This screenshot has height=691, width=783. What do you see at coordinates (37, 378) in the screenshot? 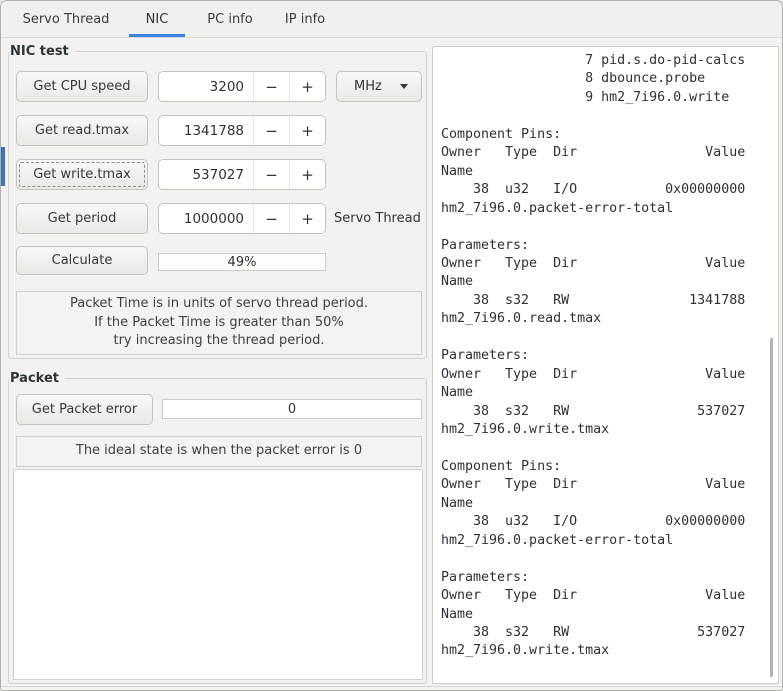
I see `packet-group-title: Packet` at bounding box center [37, 378].